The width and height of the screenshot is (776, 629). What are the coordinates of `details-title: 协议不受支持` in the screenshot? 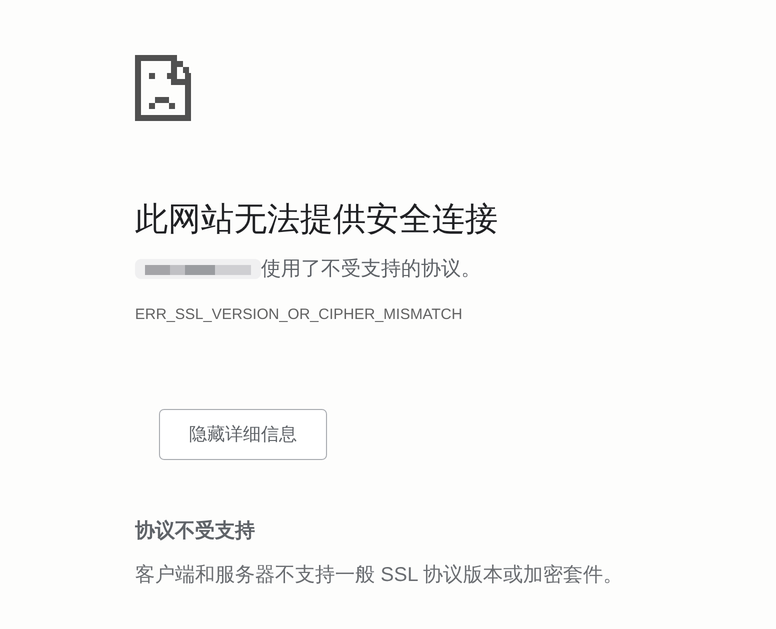 It's located at (195, 531).